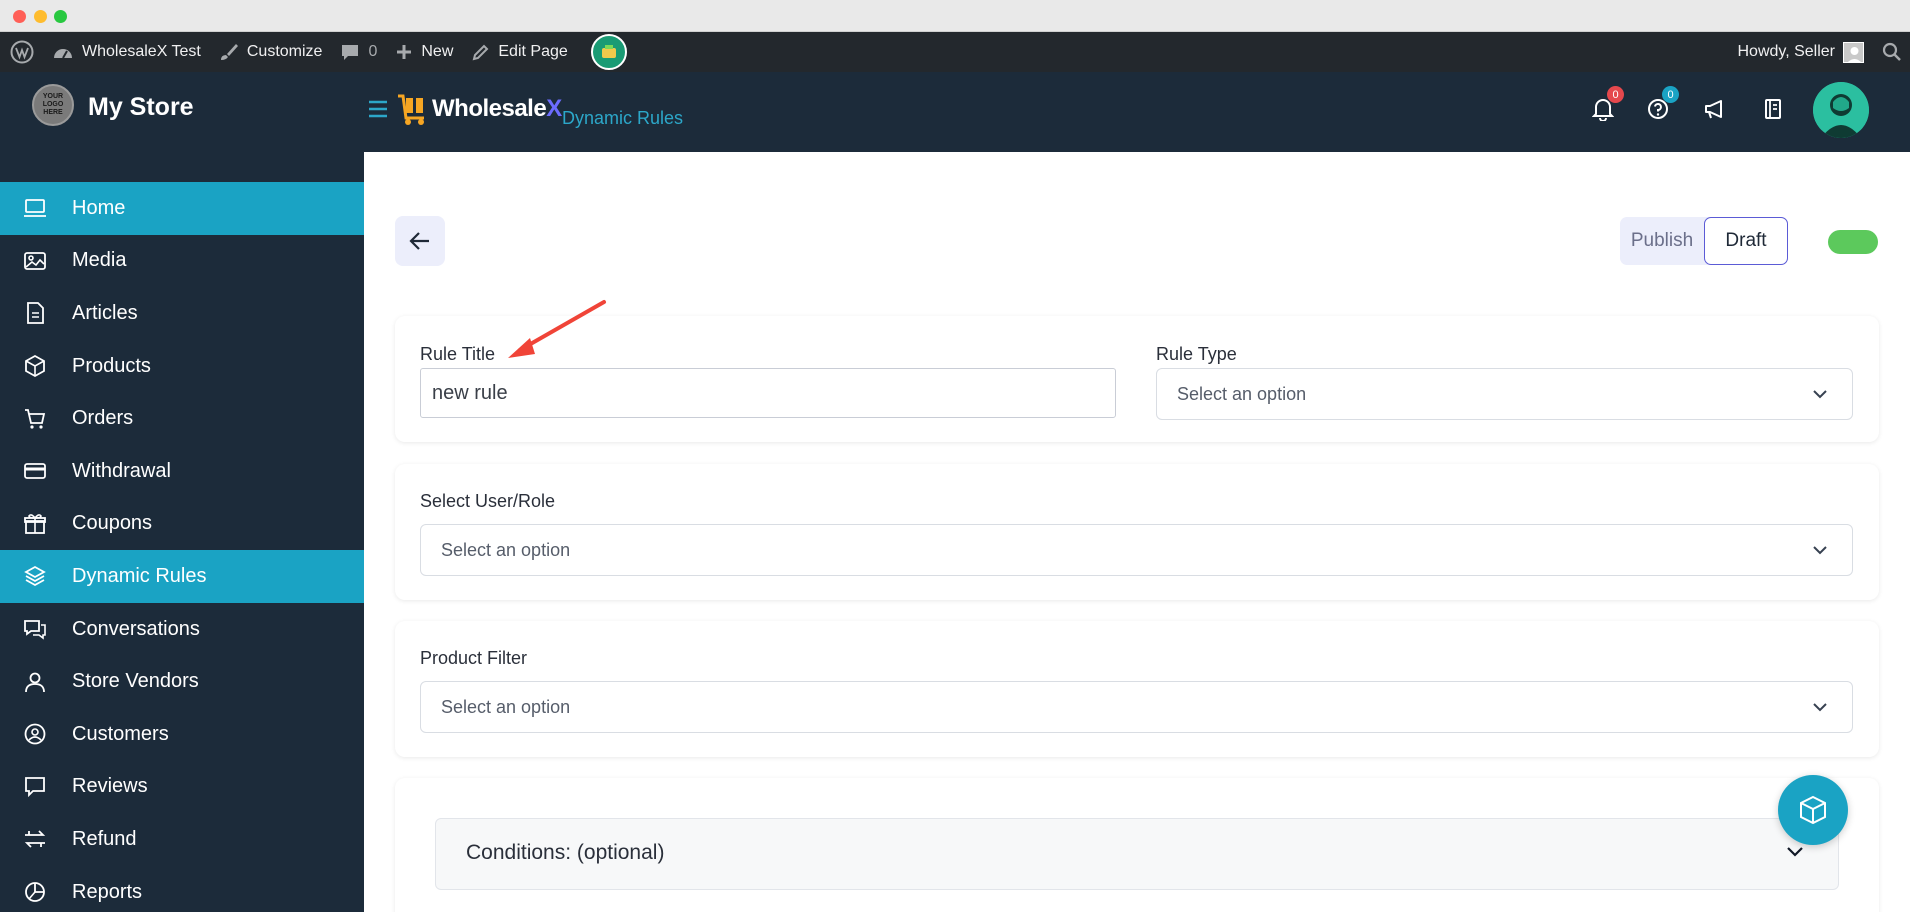 Image resolution: width=1910 pixels, height=912 pixels. Describe the element at coordinates (1606, 105) in the screenshot. I see `notifications-button: 0` at that location.